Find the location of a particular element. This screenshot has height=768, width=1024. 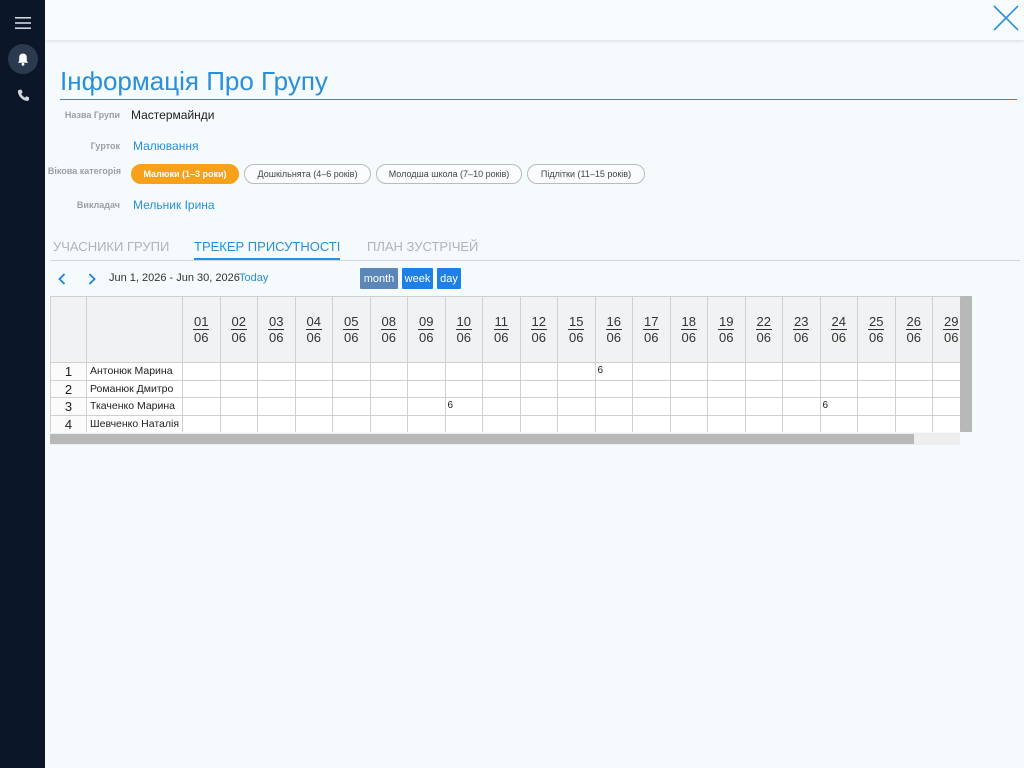

club-link: Малювання is located at coordinates (165, 146).